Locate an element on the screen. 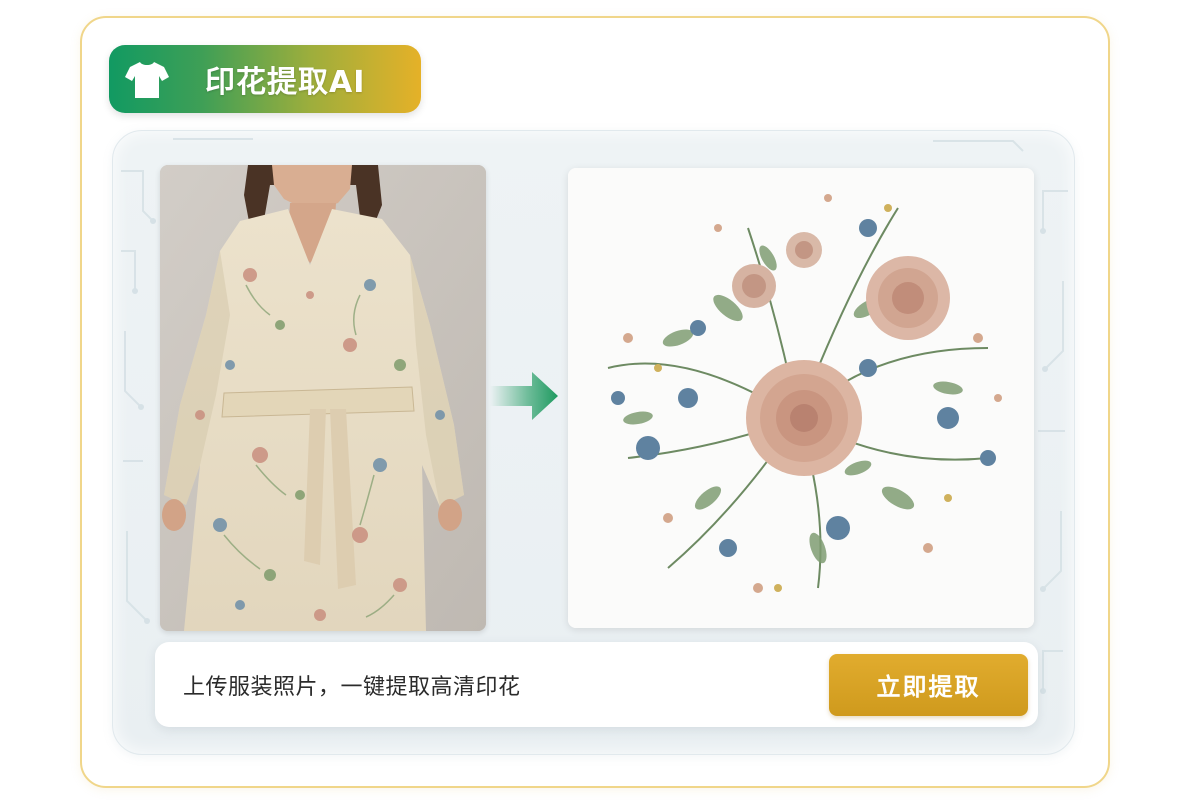 The height and width of the screenshot is (800, 1200). action-bar: 上传服装照片，一键提取高清印花 立即提取 is located at coordinates (596, 684).